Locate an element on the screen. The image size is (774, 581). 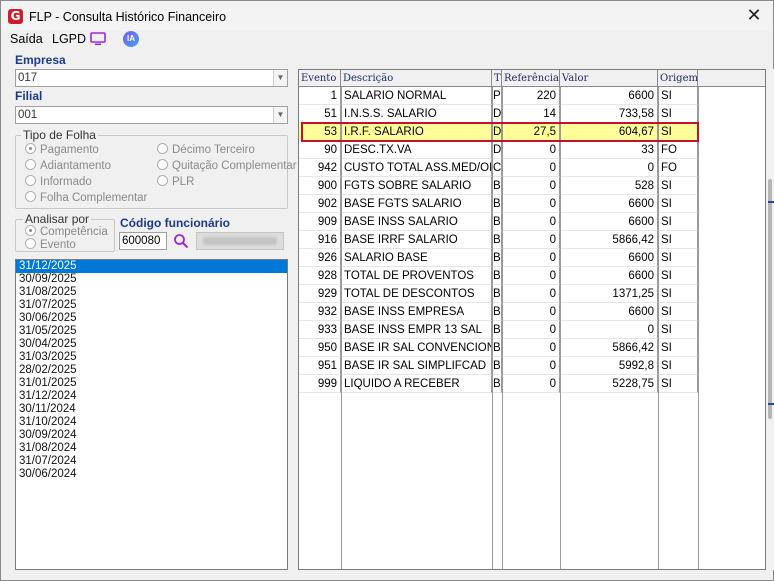
list-item: 30/06/2024 is located at coordinates (151, 474).